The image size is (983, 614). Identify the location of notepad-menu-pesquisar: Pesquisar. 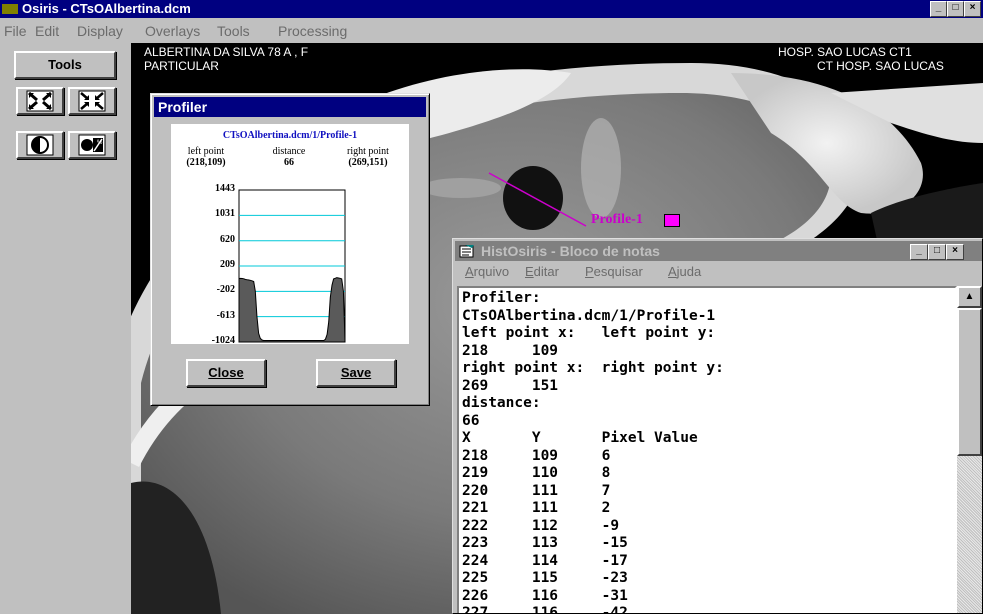
(614, 271).